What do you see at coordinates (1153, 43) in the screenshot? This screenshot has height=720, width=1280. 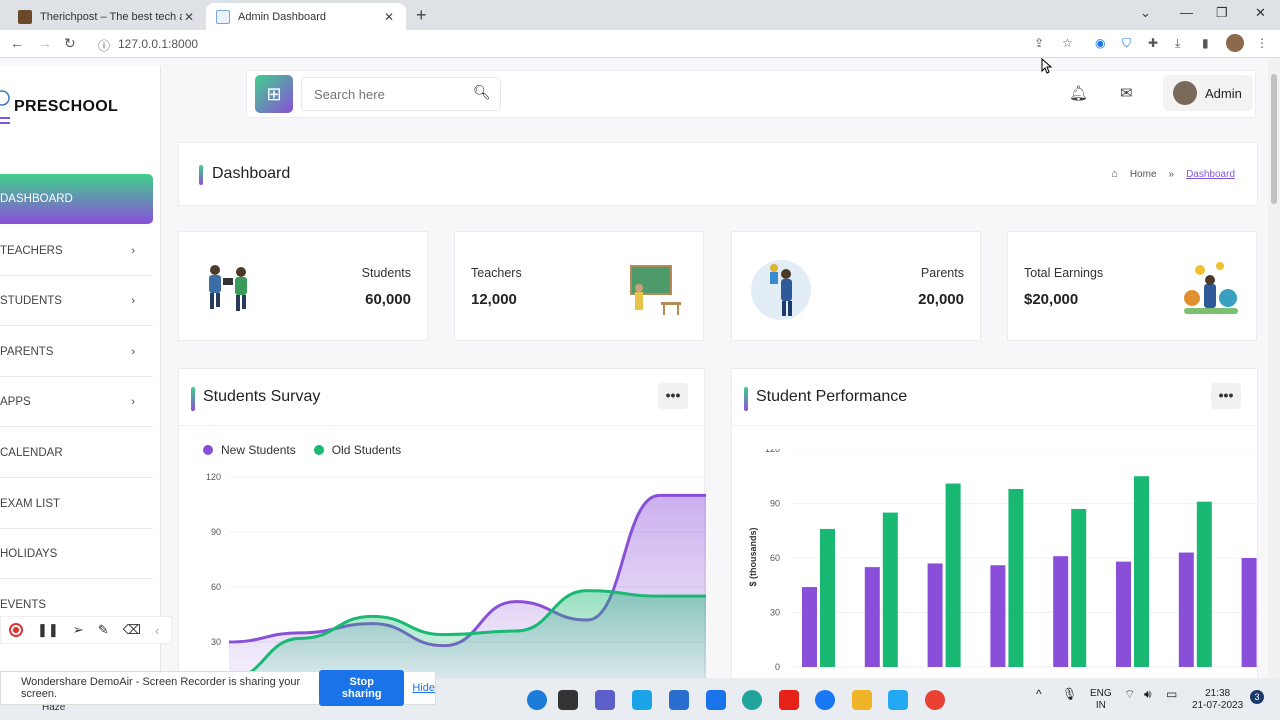 I see `puzzle-extensions-icon: ✚` at bounding box center [1153, 43].